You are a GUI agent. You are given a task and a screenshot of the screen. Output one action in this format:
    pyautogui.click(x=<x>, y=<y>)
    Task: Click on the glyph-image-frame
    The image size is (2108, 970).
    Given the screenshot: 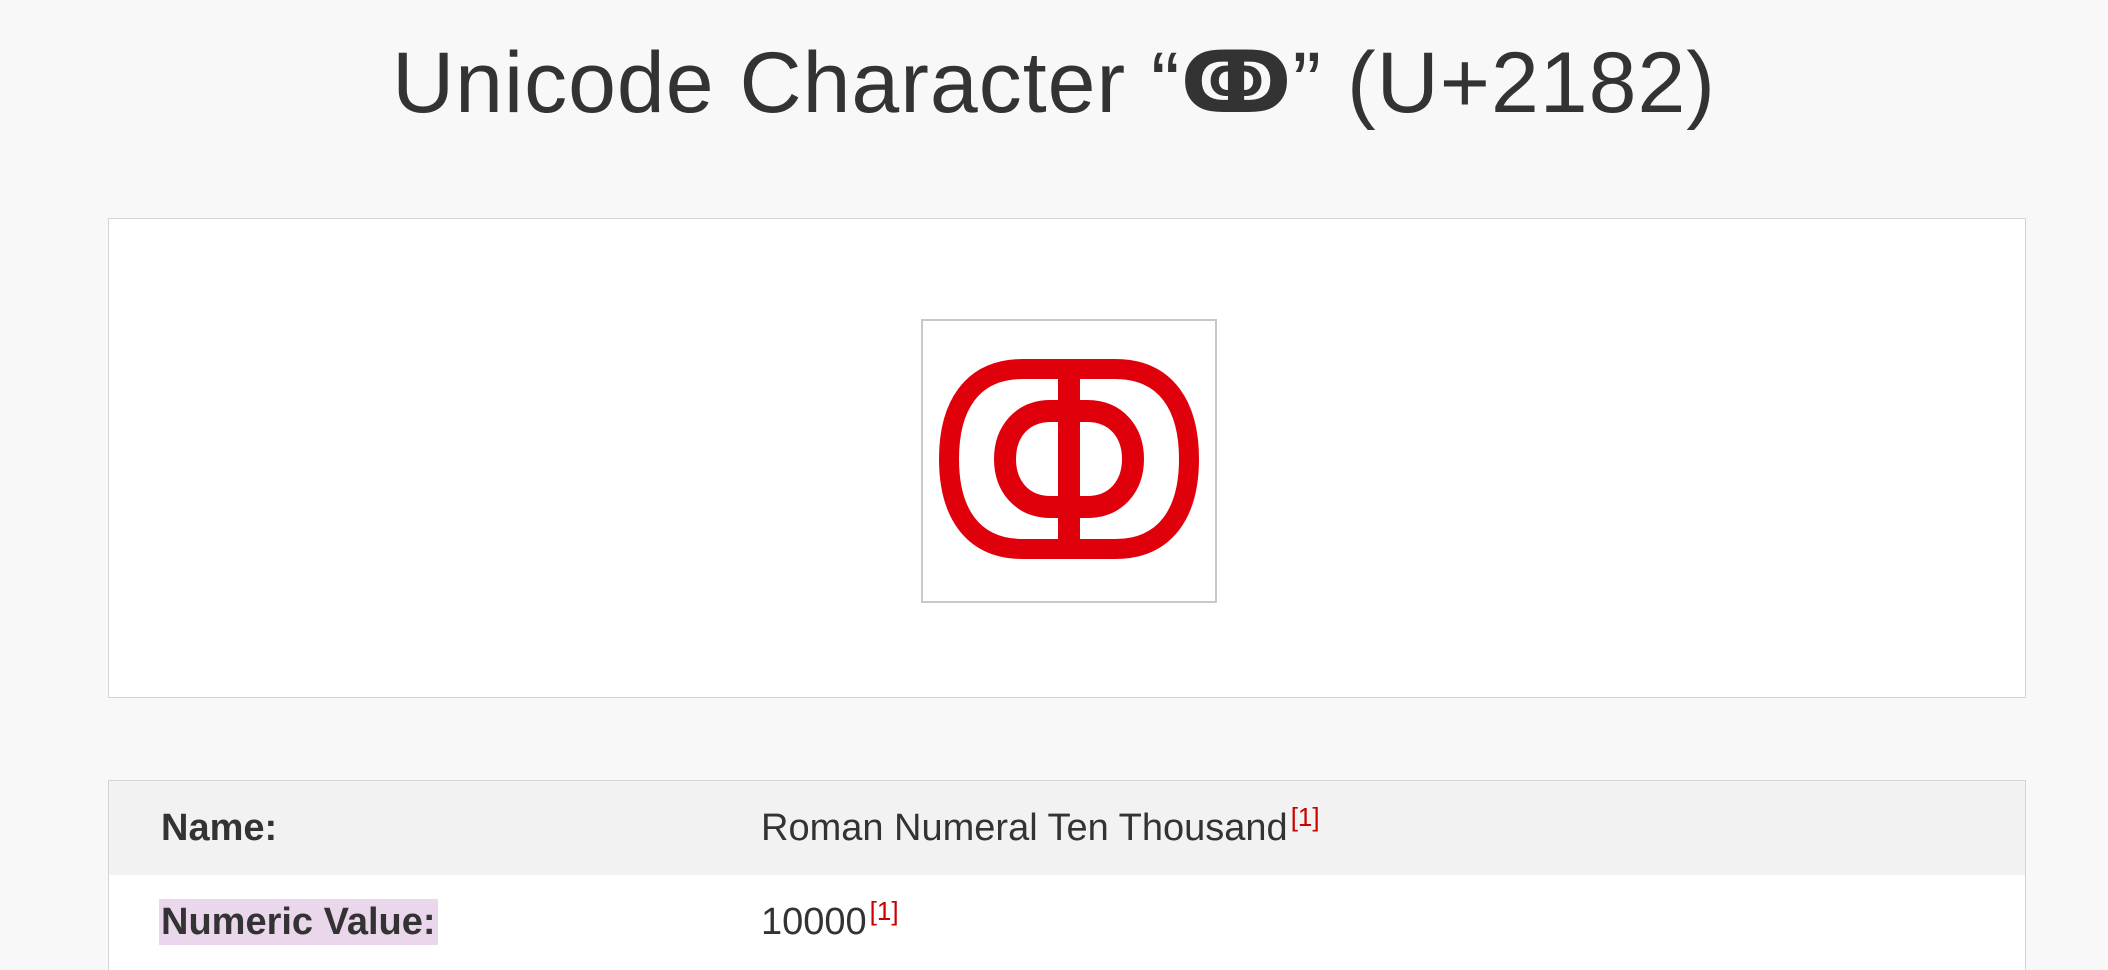 What is the action you would take?
    pyautogui.click(x=1069, y=461)
    